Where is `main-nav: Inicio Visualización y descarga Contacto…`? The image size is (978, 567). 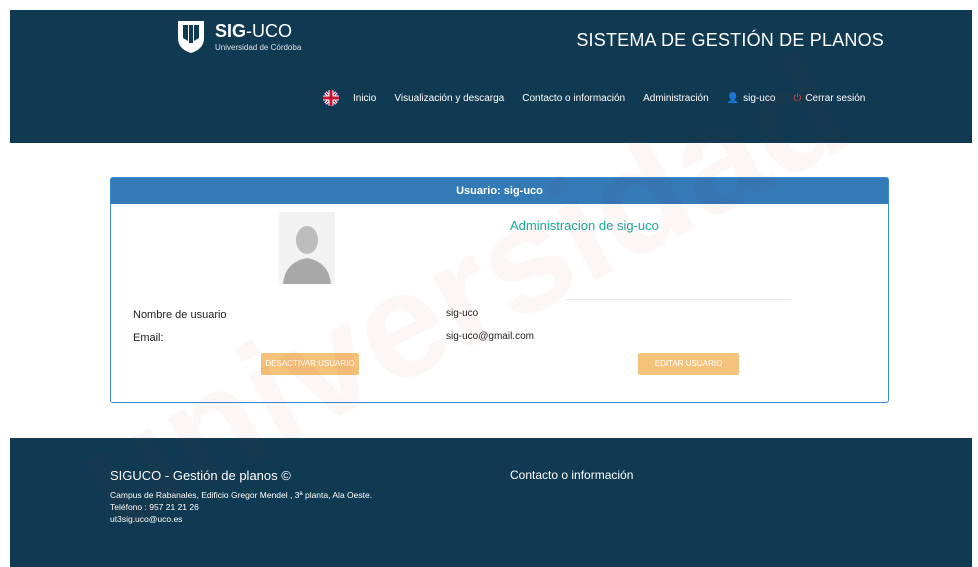
main-nav: Inicio Visualización y descarga Contacto… is located at coordinates (603, 98).